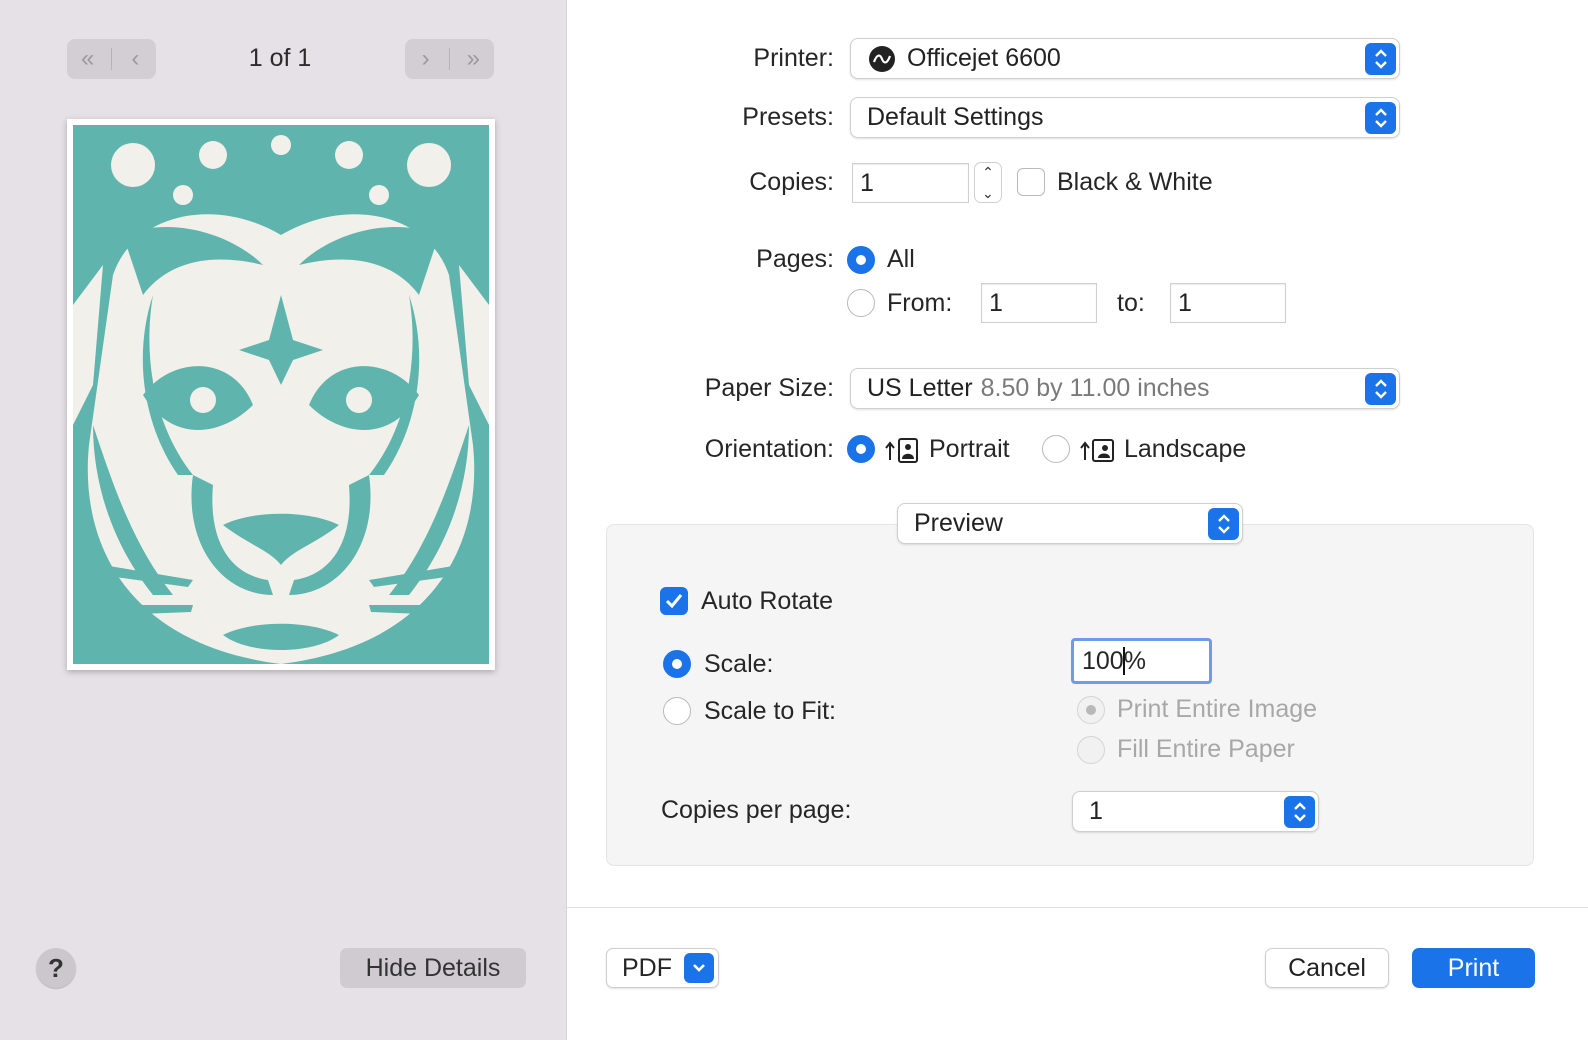 Image resolution: width=1588 pixels, height=1040 pixels. I want to click on page-nav-previous-group: « ‹, so click(111, 59).